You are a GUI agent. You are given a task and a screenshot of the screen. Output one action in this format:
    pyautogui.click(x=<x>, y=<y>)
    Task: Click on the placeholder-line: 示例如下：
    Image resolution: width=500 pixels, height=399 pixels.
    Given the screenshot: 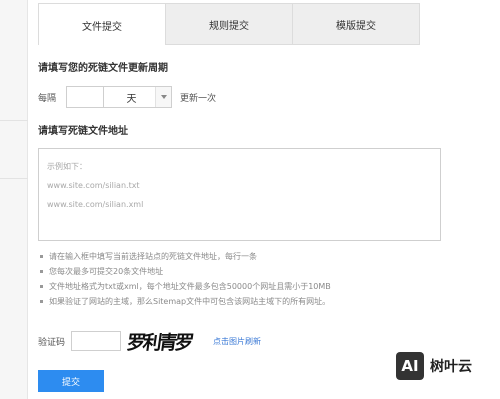 What is the action you would take?
    pyautogui.click(x=67, y=166)
    